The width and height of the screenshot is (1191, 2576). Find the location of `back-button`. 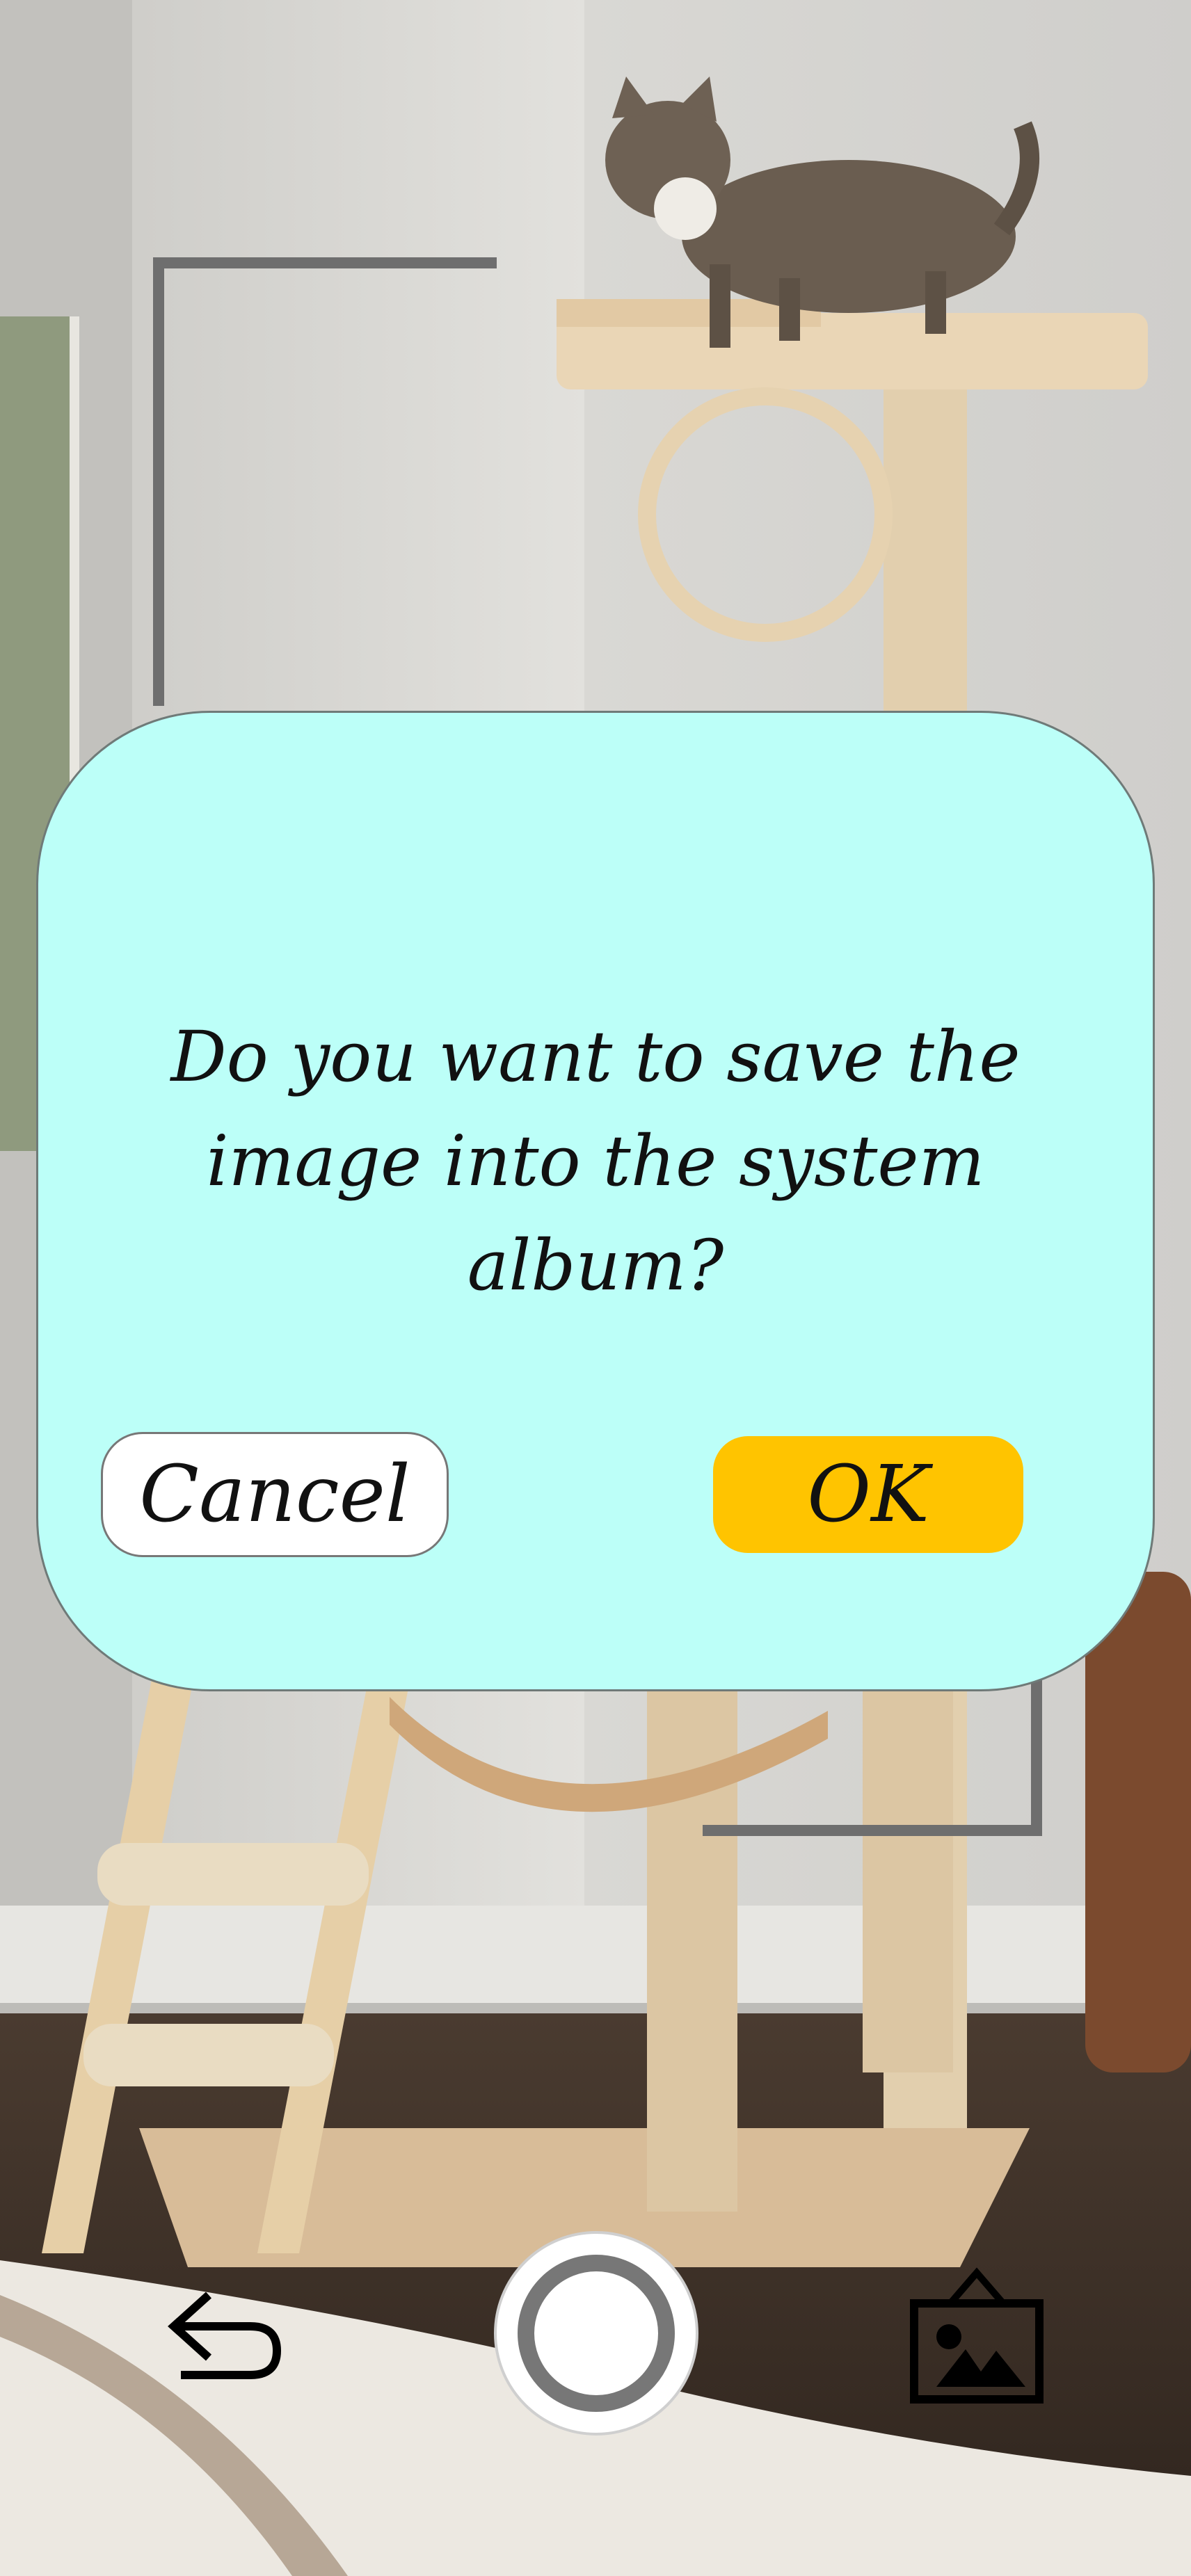

back-button is located at coordinates (223, 2333).